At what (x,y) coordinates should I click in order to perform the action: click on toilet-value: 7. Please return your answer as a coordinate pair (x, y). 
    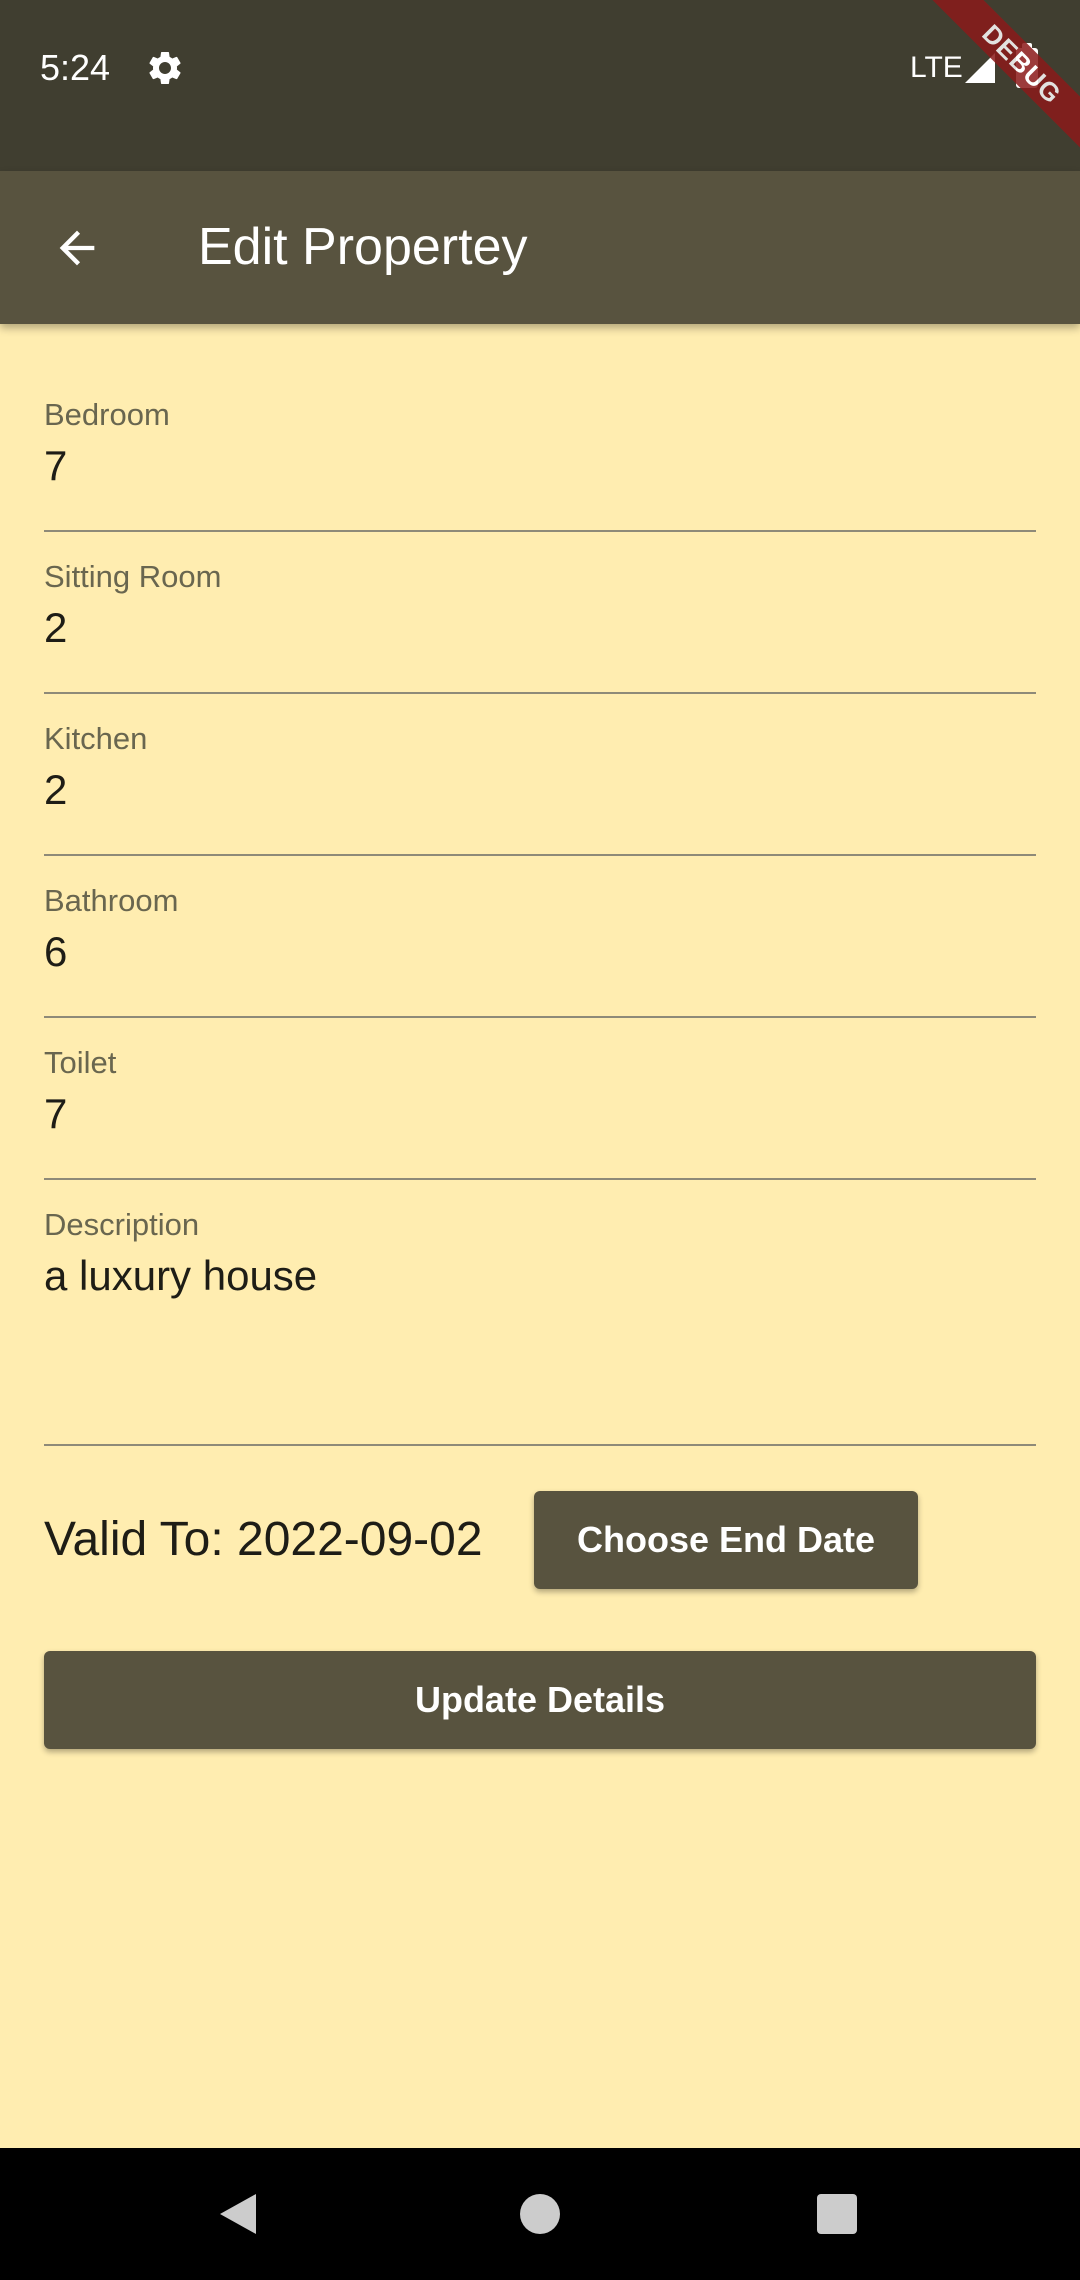
    Looking at the image, I should click on (56, 1113).